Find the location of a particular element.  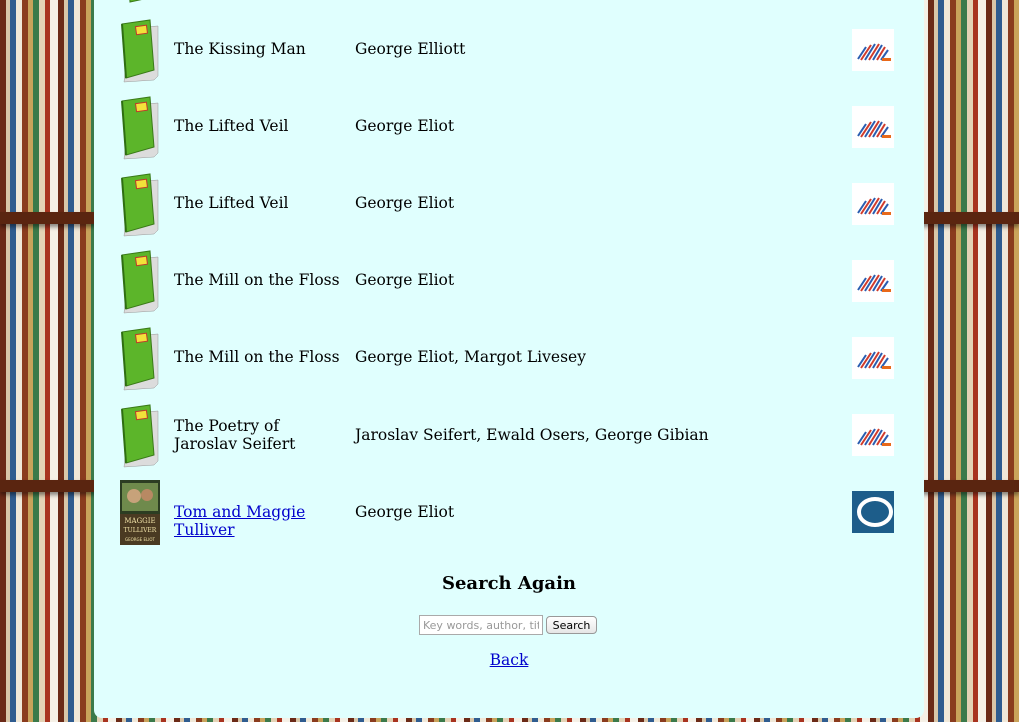

book-cover-image: MAGGIE TULLIVER GEORGE ELIOT is located at coordinates (140, 512).